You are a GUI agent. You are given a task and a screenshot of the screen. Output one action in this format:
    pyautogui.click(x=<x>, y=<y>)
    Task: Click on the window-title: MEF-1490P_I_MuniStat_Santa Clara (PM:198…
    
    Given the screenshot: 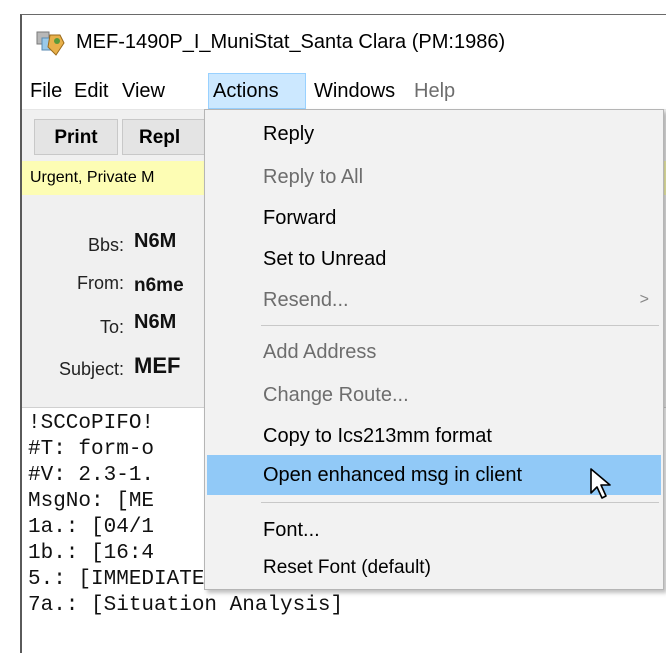 What is the action you would take?
    pyautogui.click(x=291, y=42)
    